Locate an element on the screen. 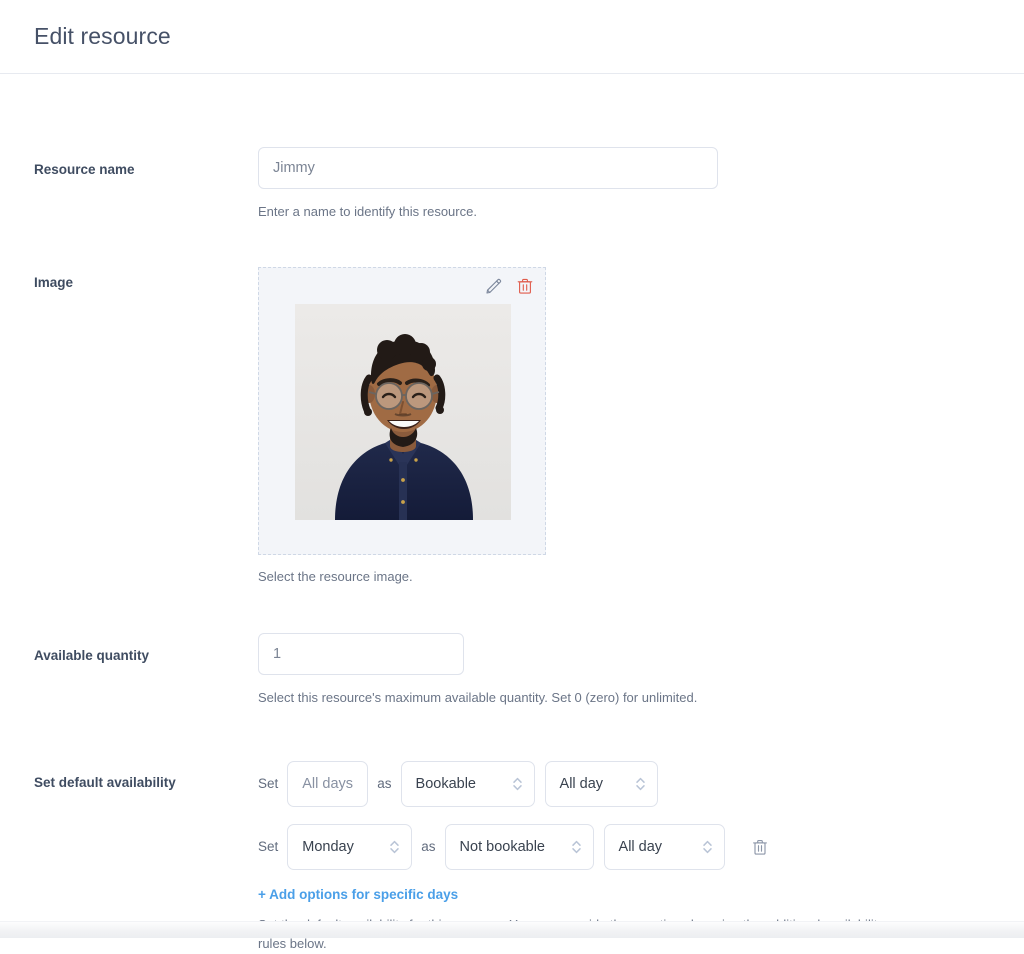 The width and height of the screenshot is (1024, 954). availability-day-select-2: Monday is located at coordinates (350, 846).